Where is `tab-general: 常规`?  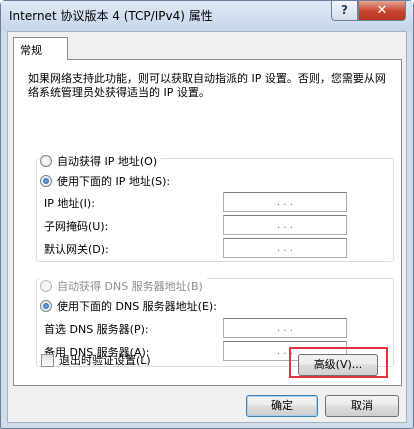 tab-general: 常规 is located at coordinates (40, 48).